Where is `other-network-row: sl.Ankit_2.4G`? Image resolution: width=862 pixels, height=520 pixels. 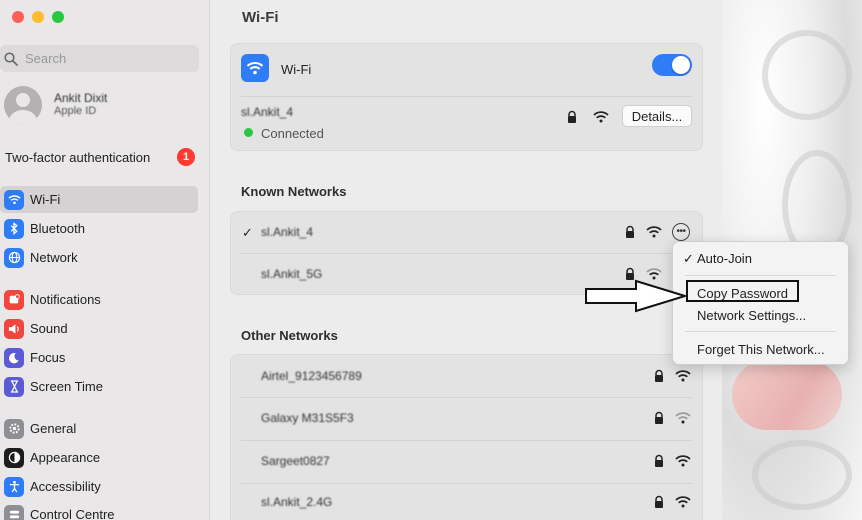 other-network-row: sl.Ankit_2.4G is located at coordinates (466, 502).